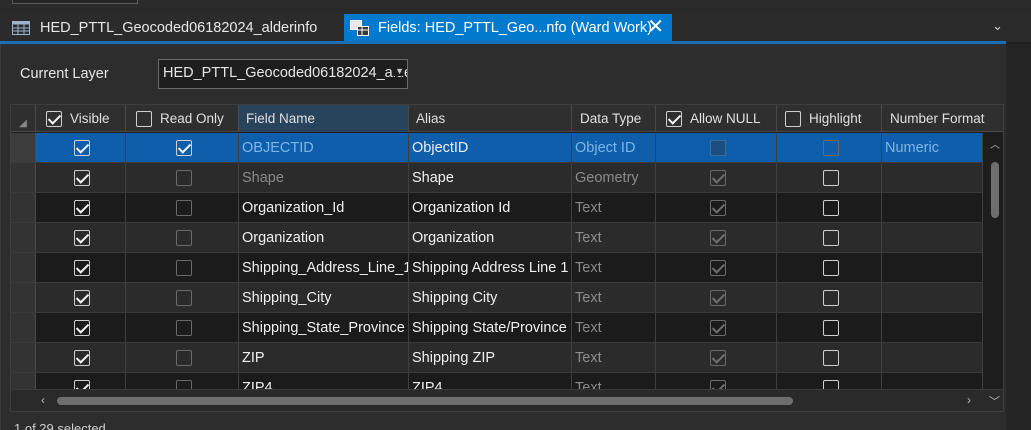 The width and height of the screenshot is (1031, 430). What do you see at coordinates (324, 357) in the screenshot?
I see `cell-field-name: ZIP` at bounding box center [324, 357].